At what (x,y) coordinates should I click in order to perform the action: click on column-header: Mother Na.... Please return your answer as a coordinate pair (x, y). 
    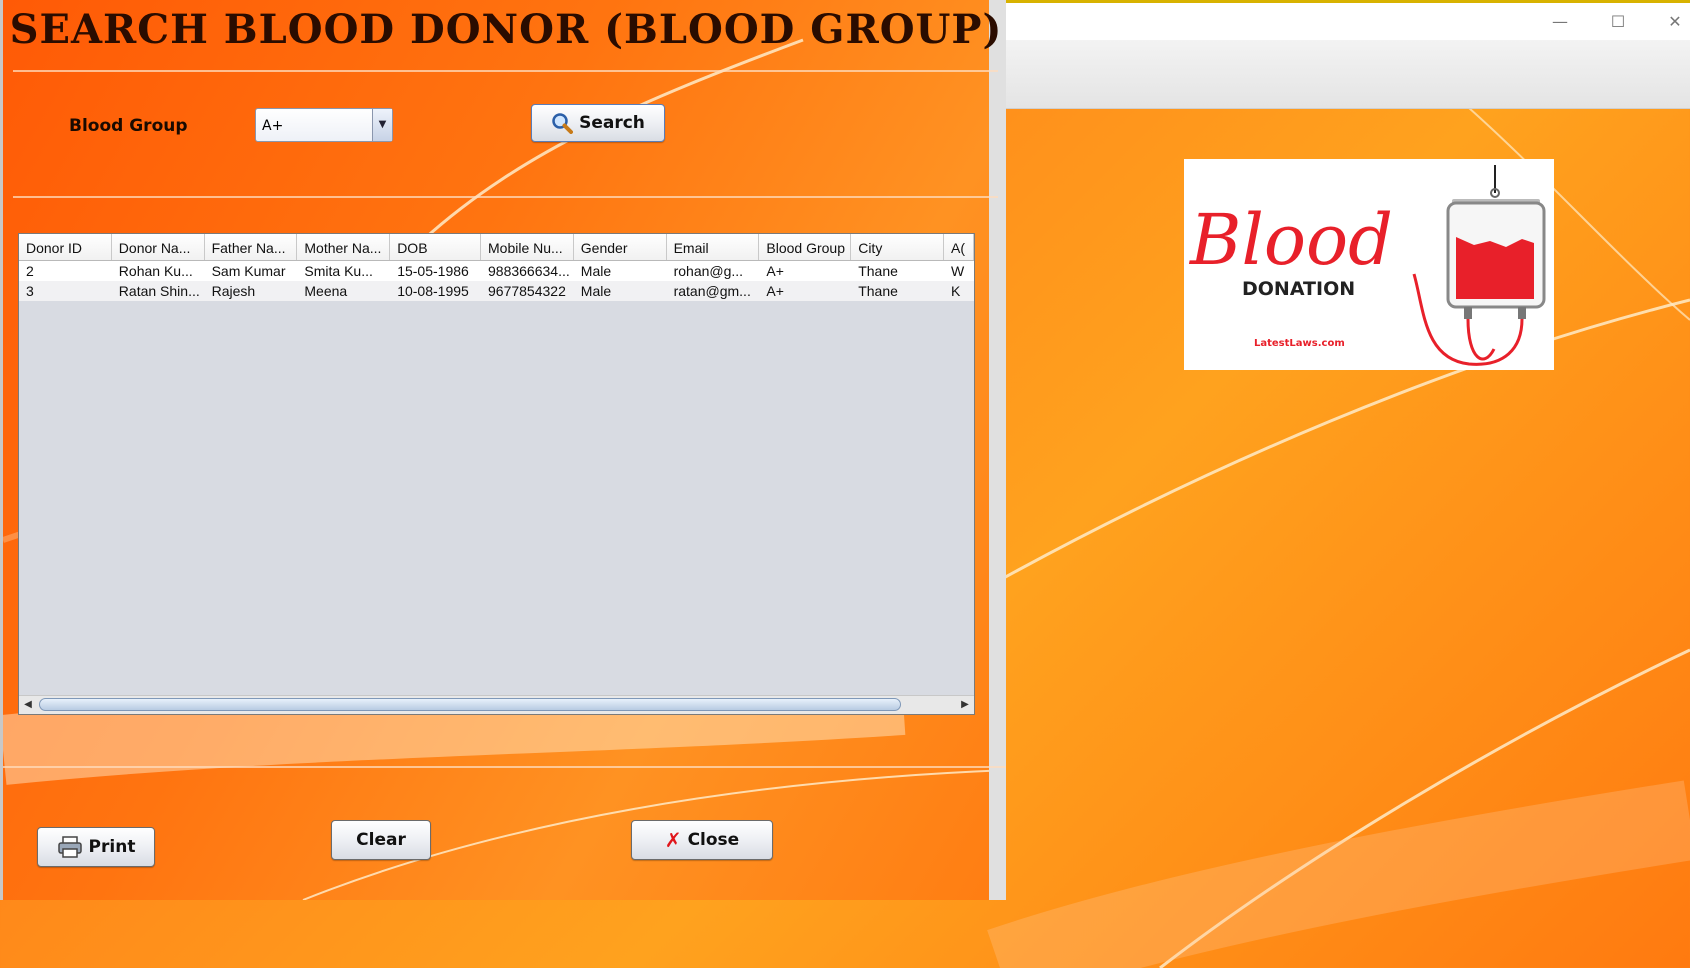
    Looking at the image, I should click on (344, 247).